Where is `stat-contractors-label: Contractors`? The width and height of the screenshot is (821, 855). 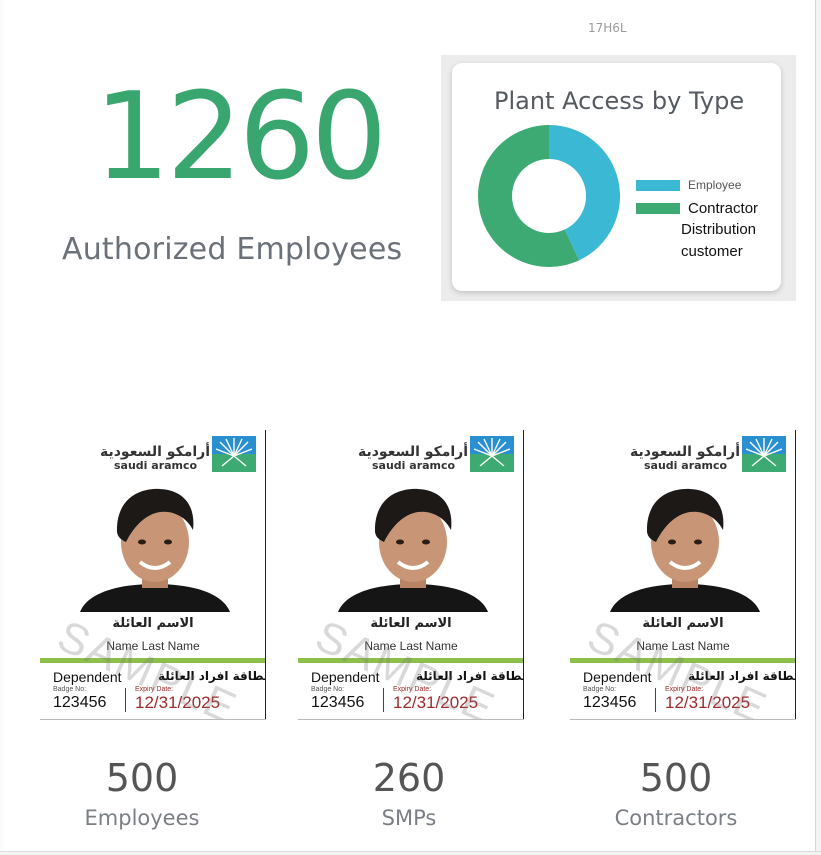 stat-contractors-label: Contractors is located at coordinates (676, 818).